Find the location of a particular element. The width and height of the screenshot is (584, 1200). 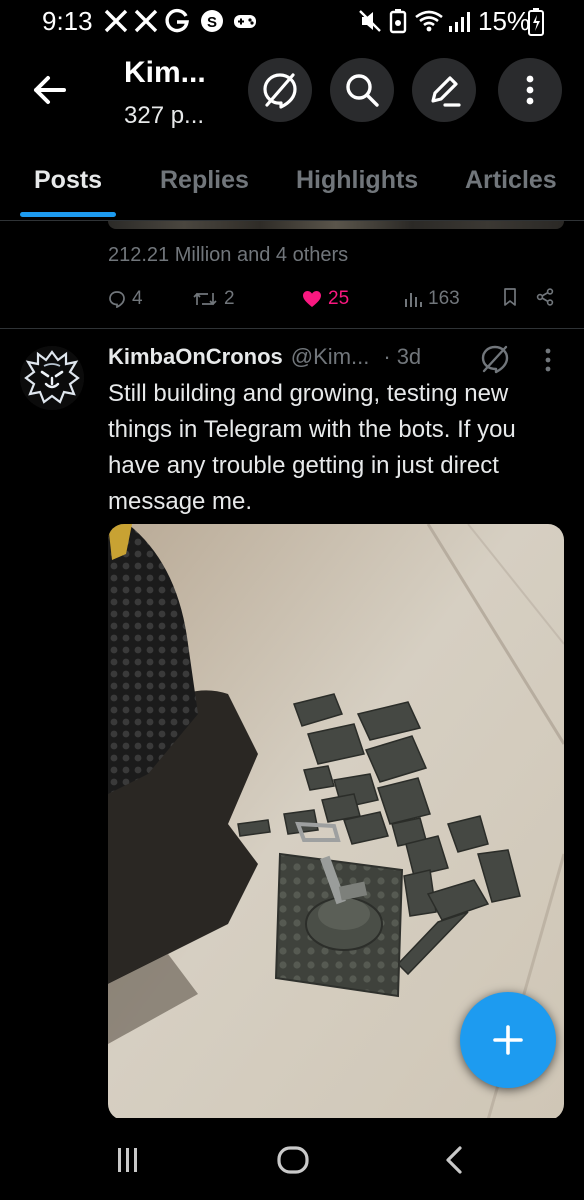

arrow-left-icon is located at coordinates (50, 90).